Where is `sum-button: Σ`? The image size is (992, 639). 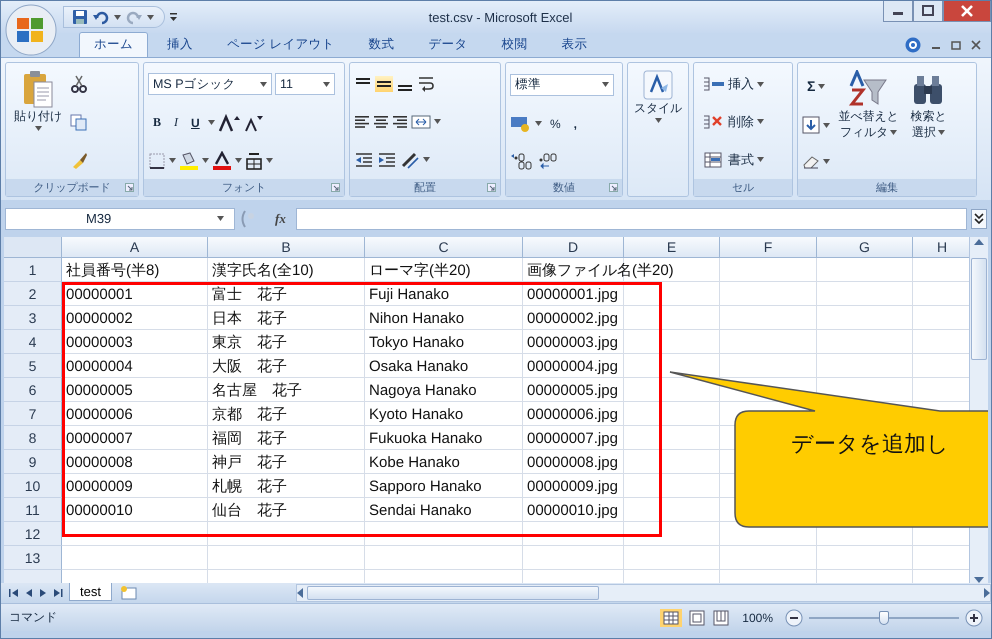
sum-button: Σ is located at coordinates (816, 86).